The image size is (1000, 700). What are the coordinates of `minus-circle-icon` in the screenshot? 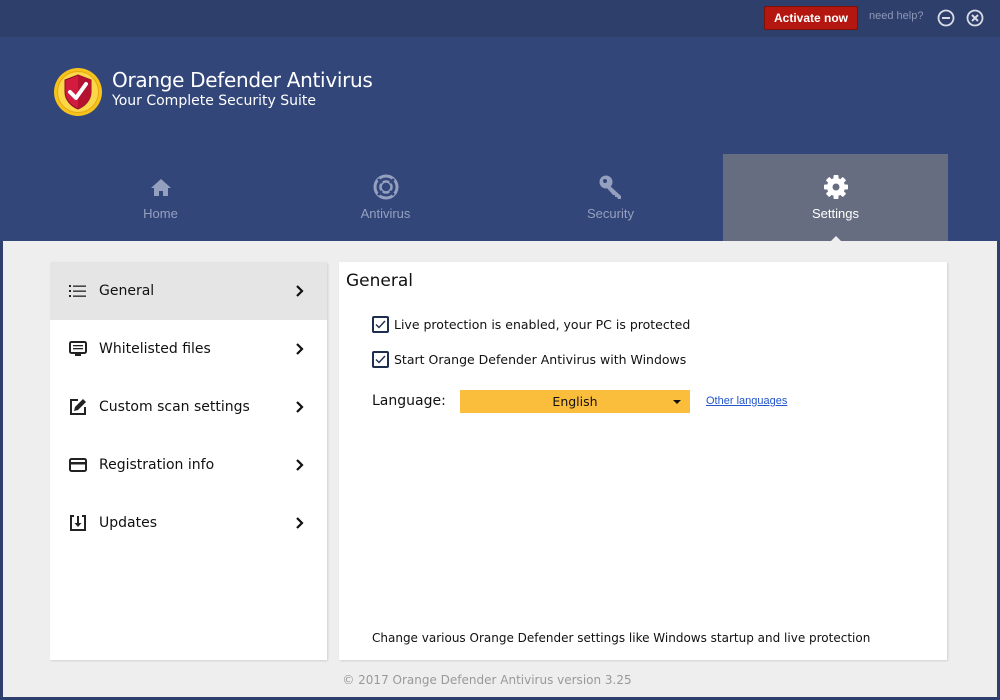 It's located at (946, 18).